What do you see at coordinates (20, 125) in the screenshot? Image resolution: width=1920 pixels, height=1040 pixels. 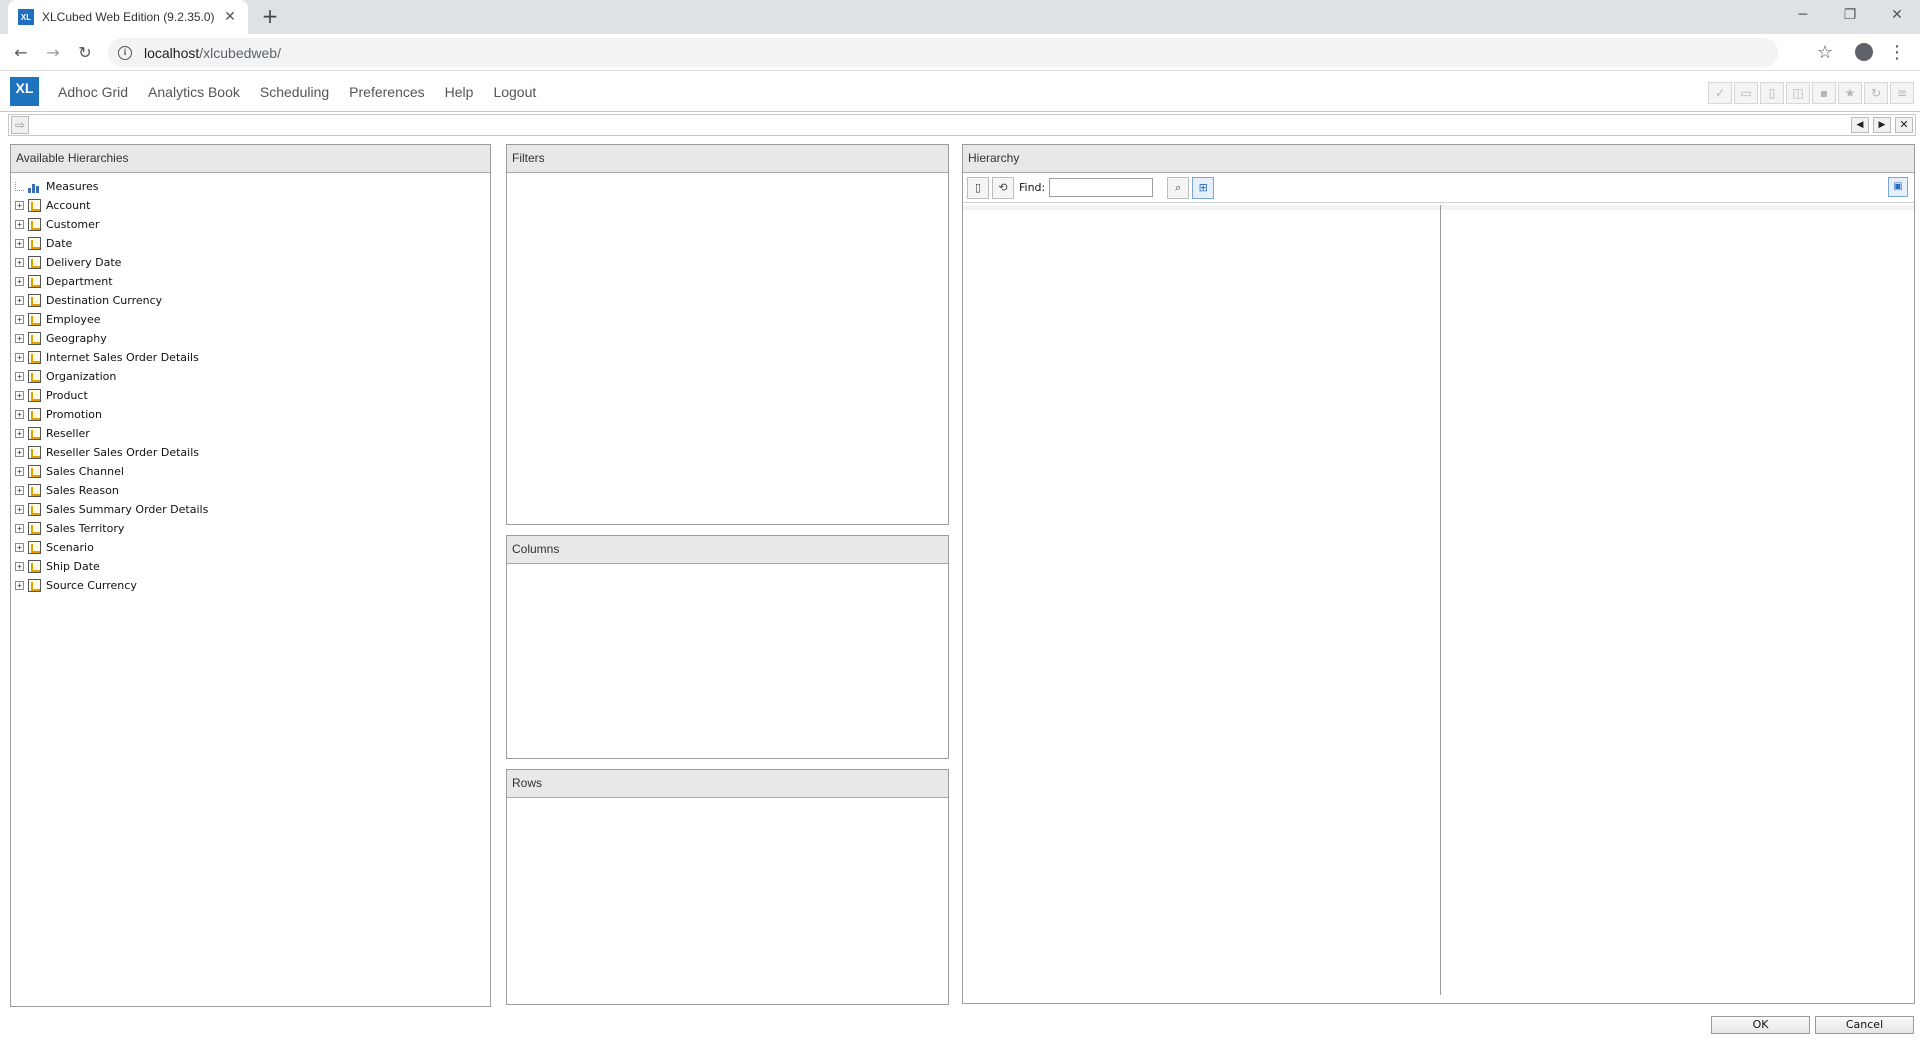 I see `go-arrow-icon: ⇨` at bounding box center [20, 125].